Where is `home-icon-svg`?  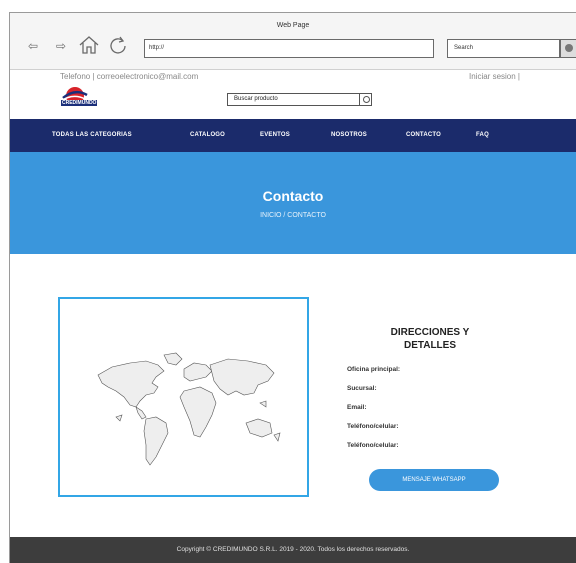 home-icon-svg is located at coordinates (89, 45).